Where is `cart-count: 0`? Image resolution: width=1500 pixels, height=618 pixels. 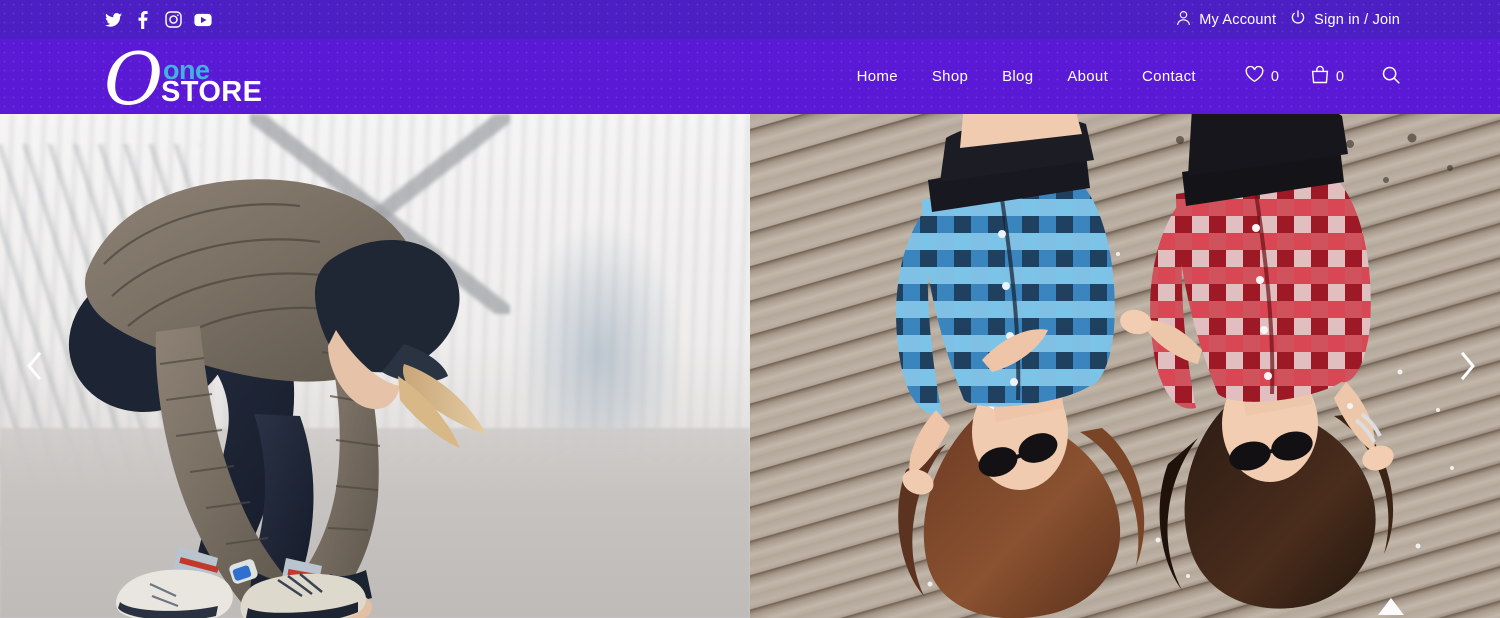 cart-count: 0 is located at coordinates (1339, 76).